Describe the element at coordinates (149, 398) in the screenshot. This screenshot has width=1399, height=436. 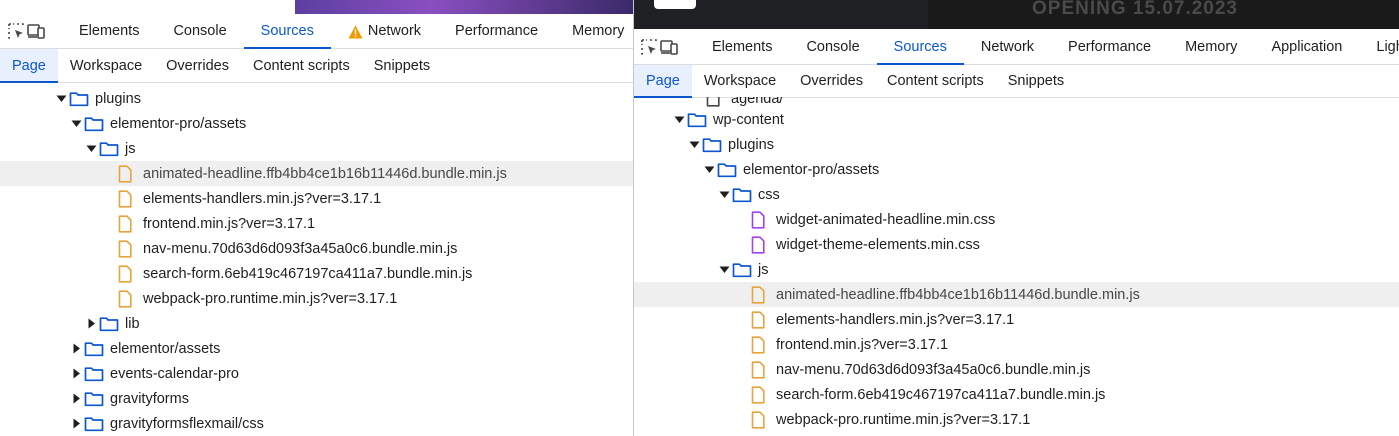
I see `tree-item-label: gravityforms` at that location.